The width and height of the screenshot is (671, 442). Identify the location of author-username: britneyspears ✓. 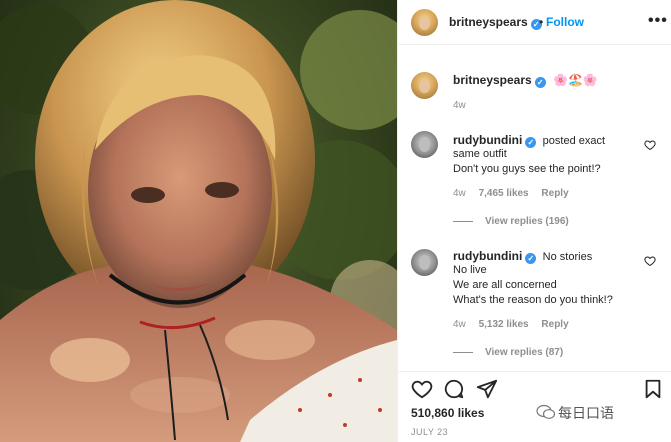
(495, 22).